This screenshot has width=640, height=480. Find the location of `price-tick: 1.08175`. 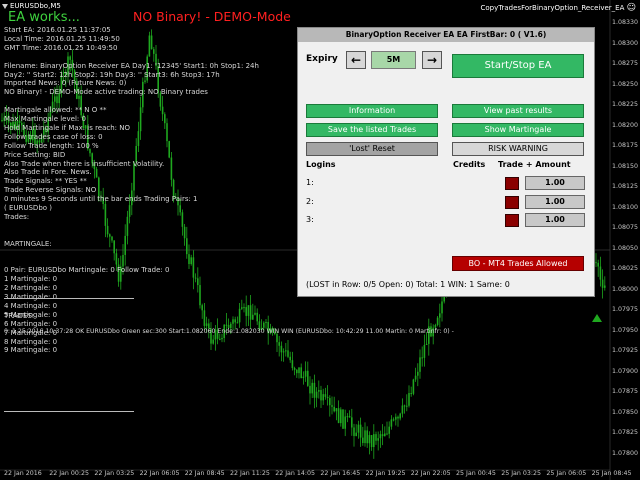

price-tick: 1.08175 is located at coordinates (625, 145).